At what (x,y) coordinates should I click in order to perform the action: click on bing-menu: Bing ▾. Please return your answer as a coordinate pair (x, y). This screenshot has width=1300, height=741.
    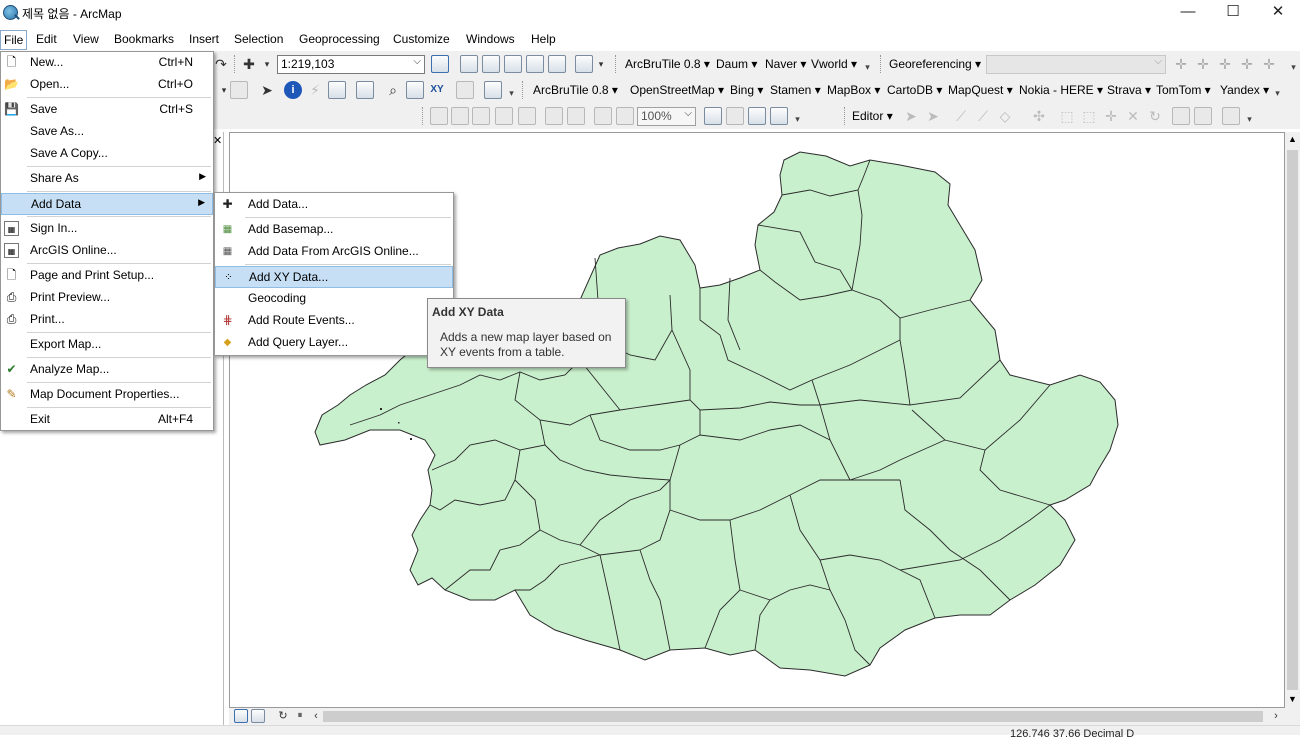
    Looking at the image, I should click on (746, 90).